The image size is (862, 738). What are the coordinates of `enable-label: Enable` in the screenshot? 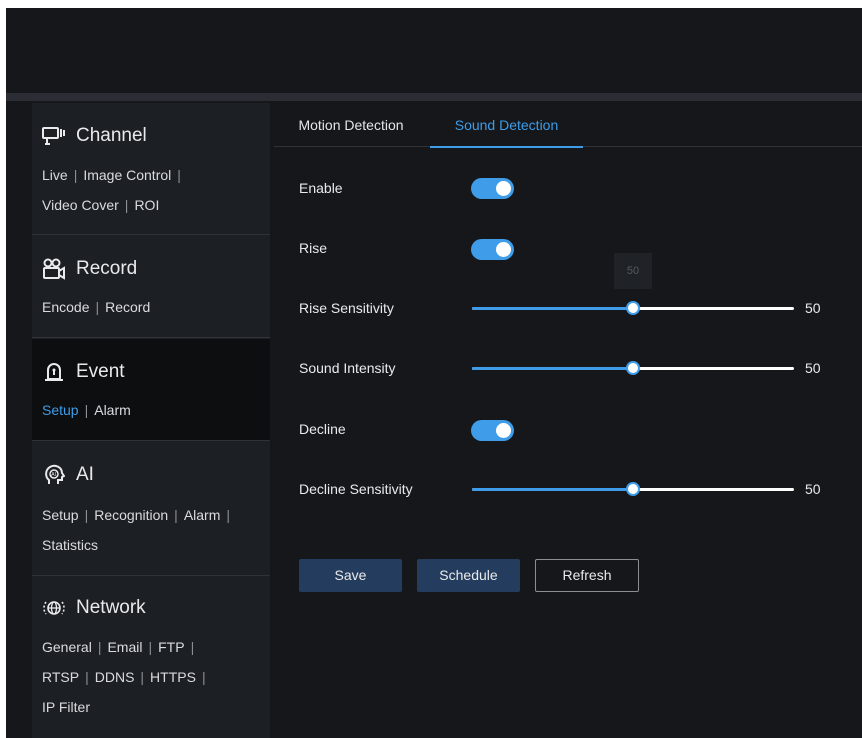 It's located at (321, 188).